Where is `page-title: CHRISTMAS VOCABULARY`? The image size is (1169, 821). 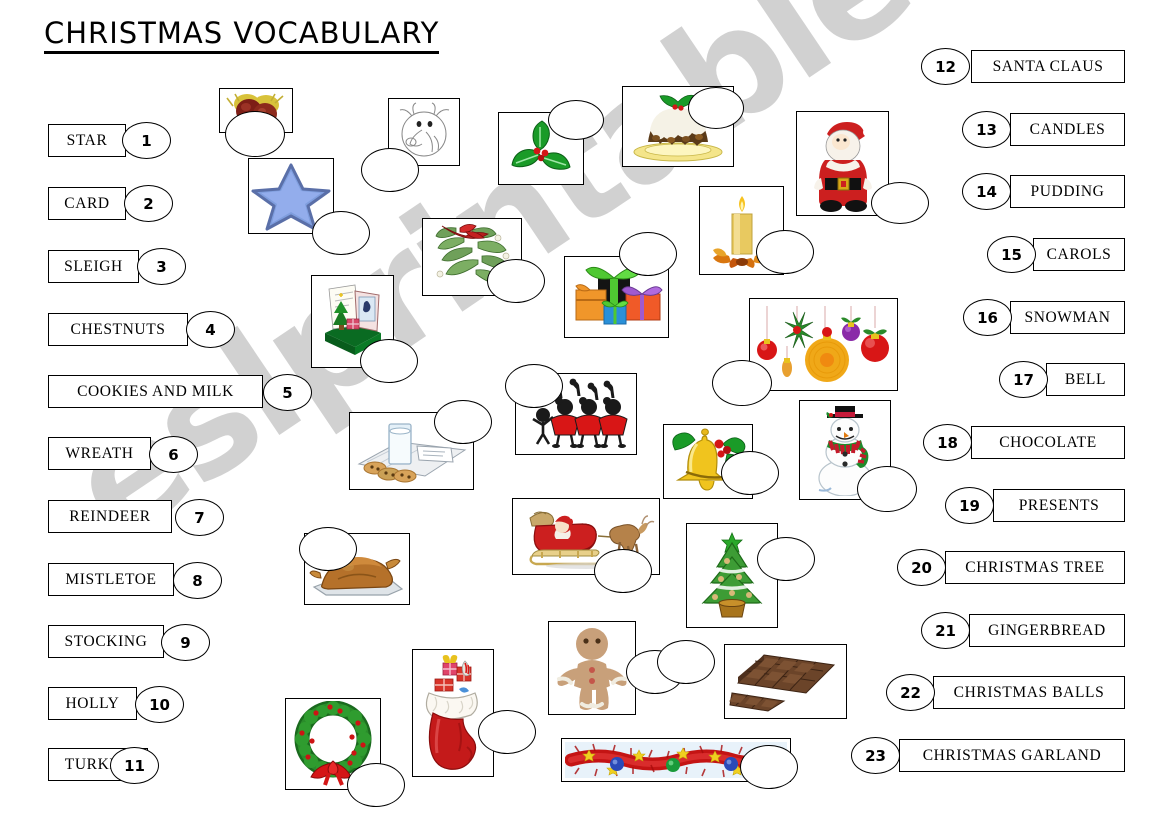 page-title: CHRISTMAS VOCABULARY is located at coordinates (242, 35).